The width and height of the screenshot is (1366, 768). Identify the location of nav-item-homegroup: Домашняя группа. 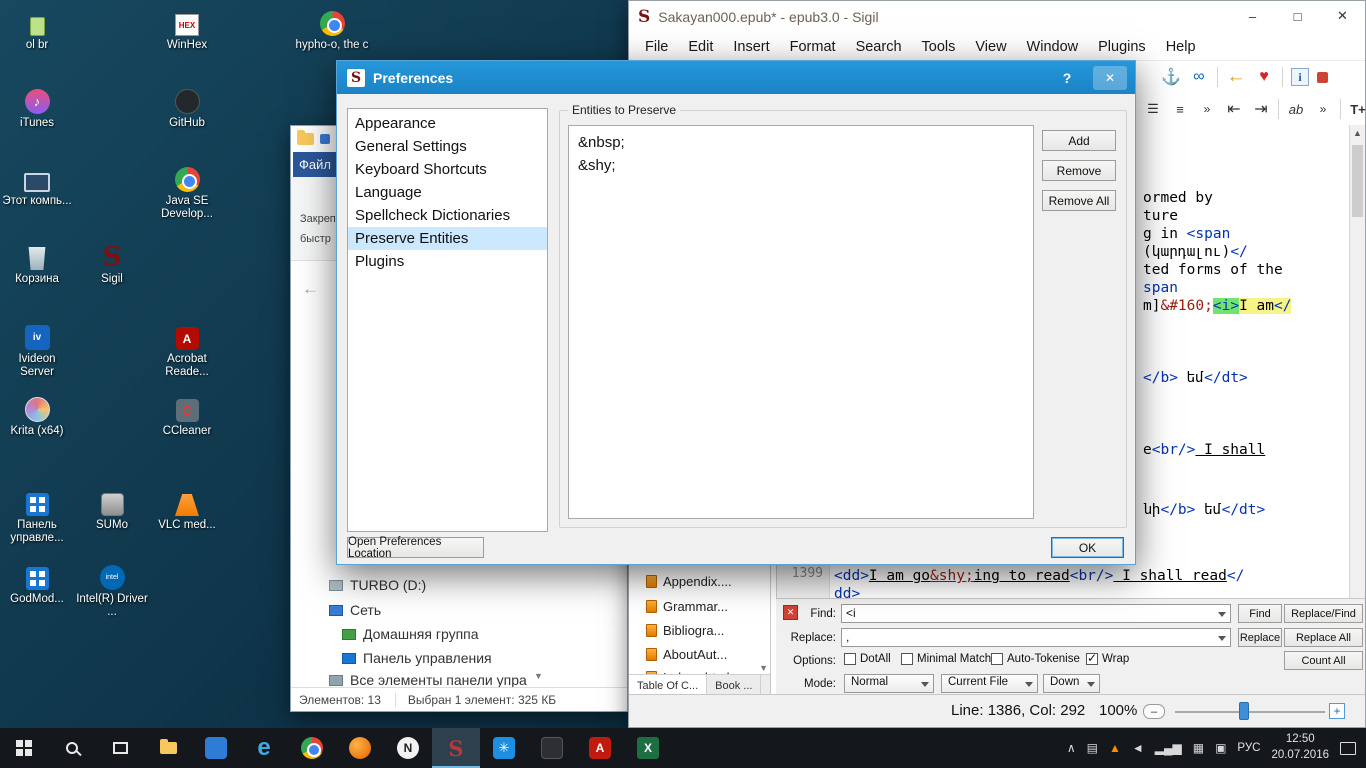
(410, 634).